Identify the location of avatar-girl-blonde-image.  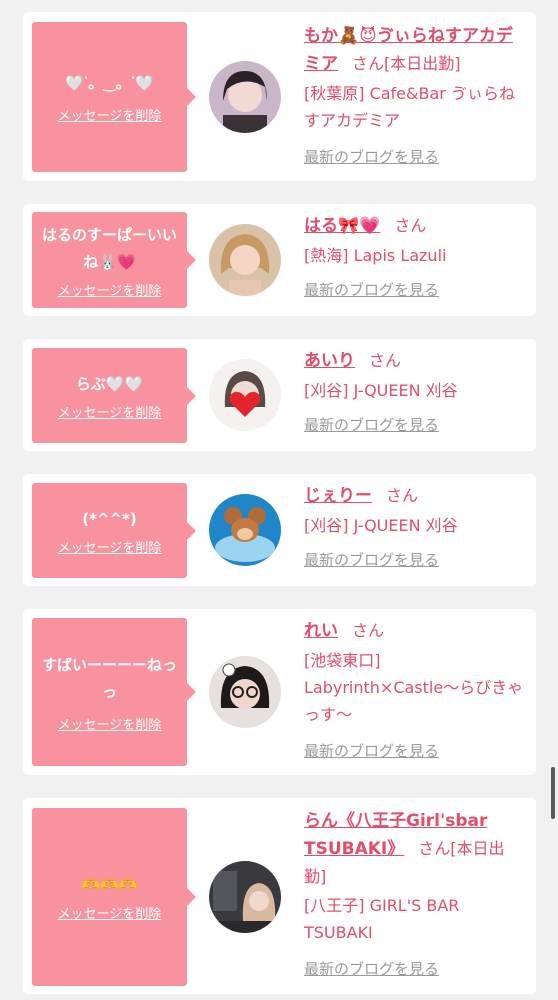
(245, 260).